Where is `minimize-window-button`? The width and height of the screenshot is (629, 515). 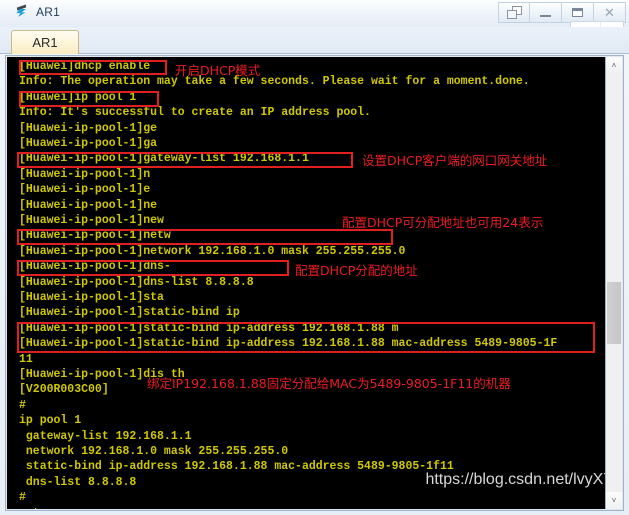
minimize-window-button is located at coordinates (546, 12).